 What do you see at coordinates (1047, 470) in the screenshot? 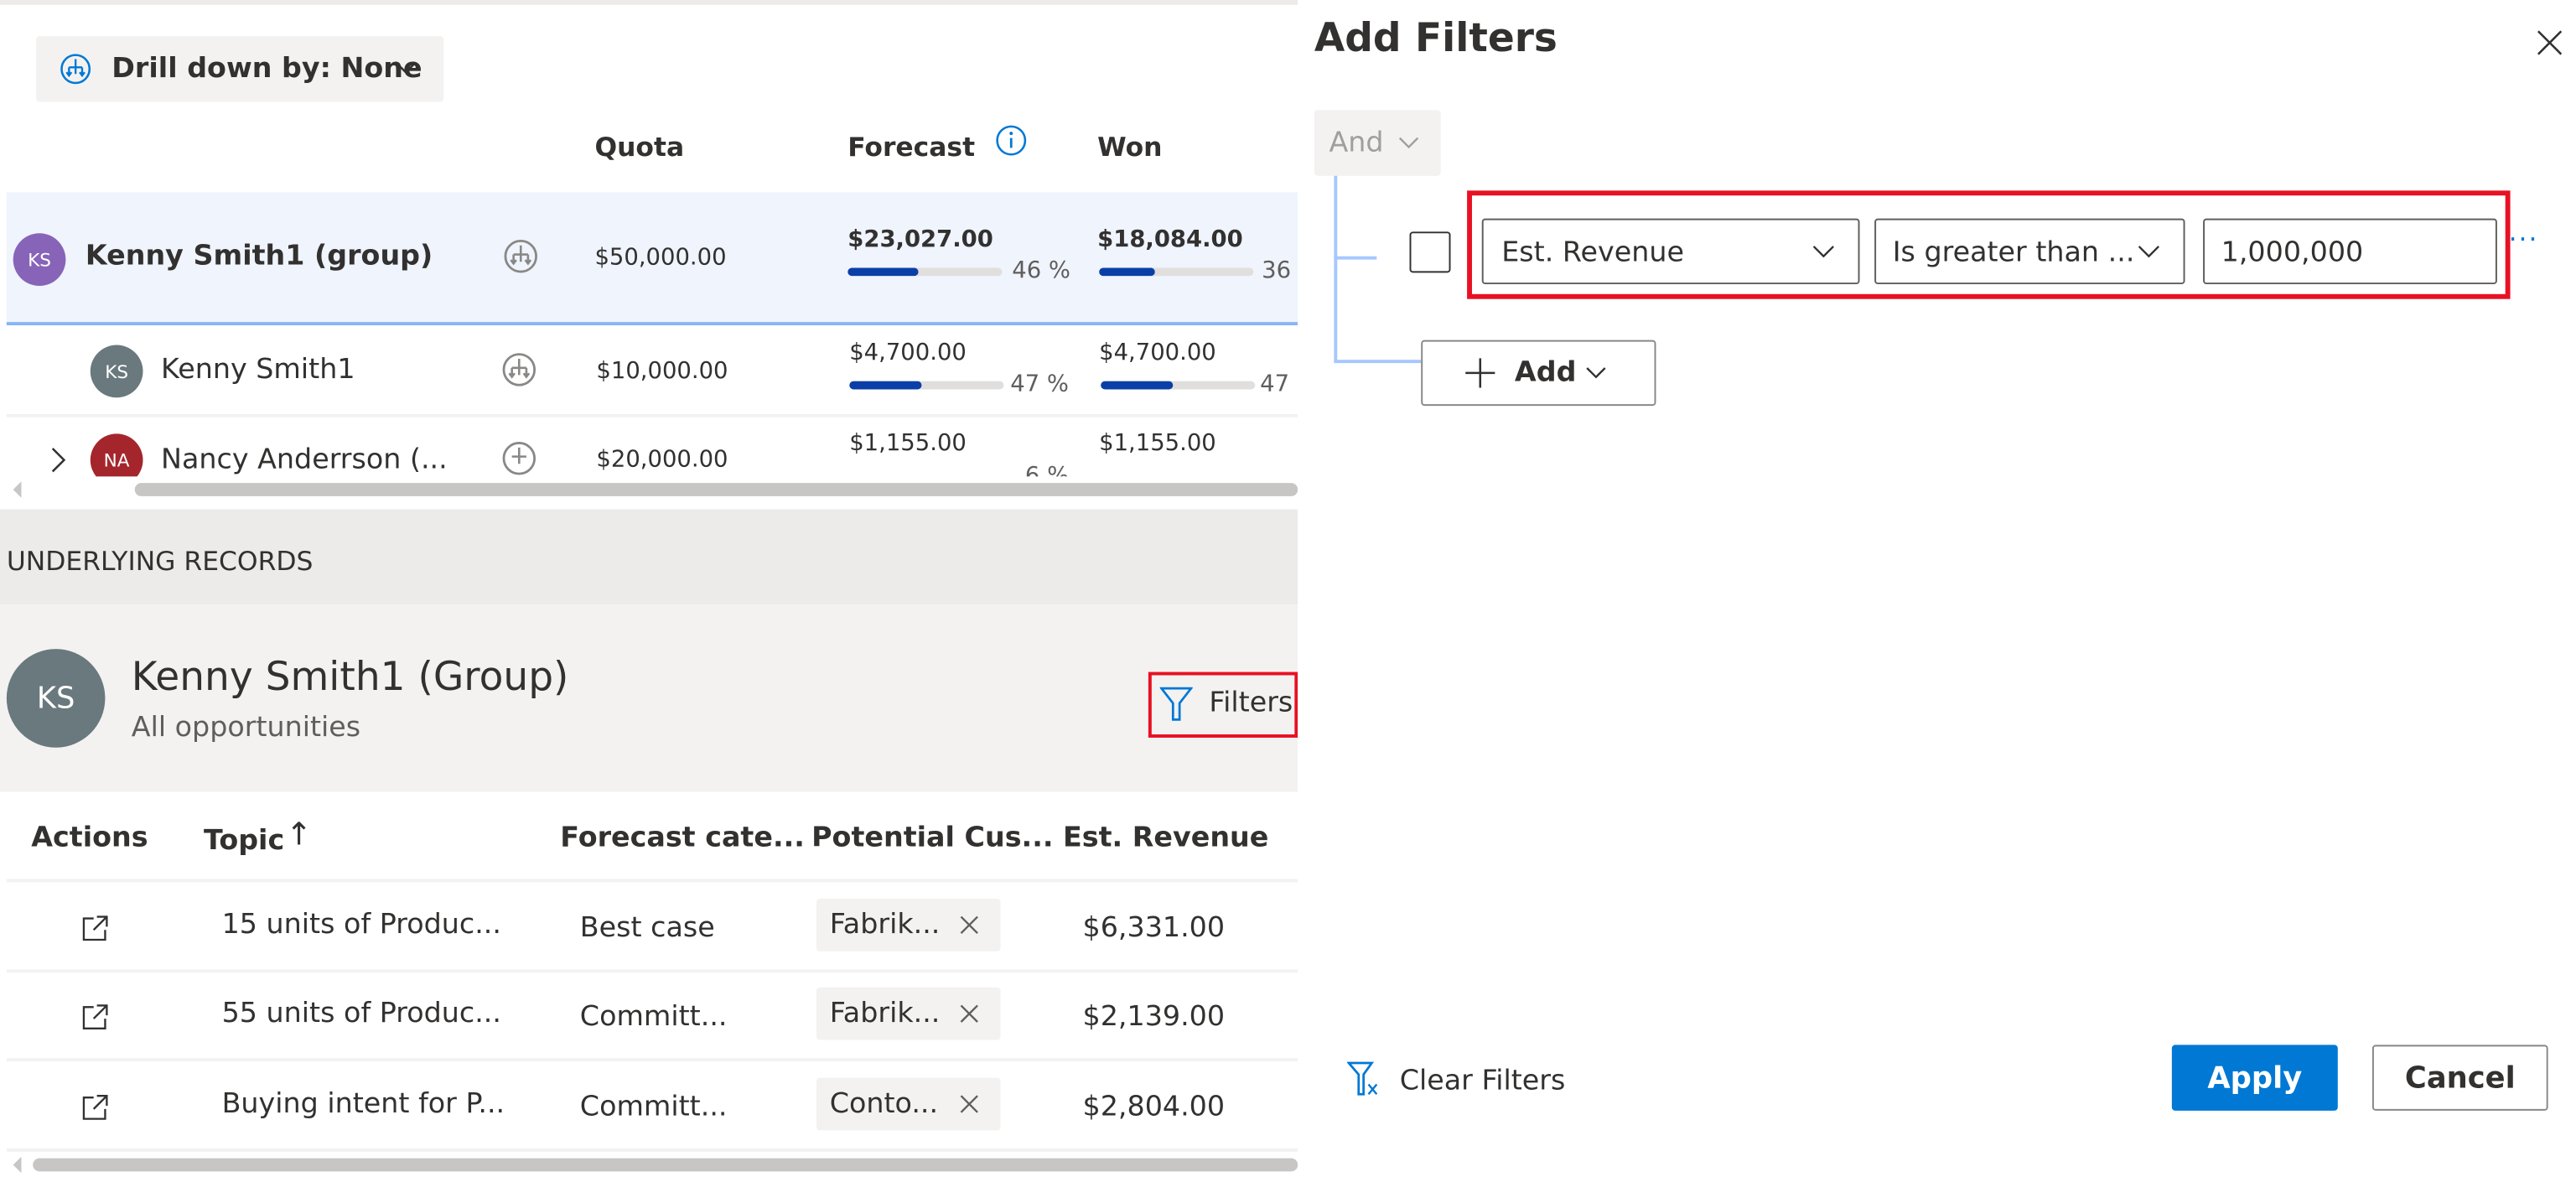
I see `forecast-percent: 6 %` at bounding box center [1047, 470].